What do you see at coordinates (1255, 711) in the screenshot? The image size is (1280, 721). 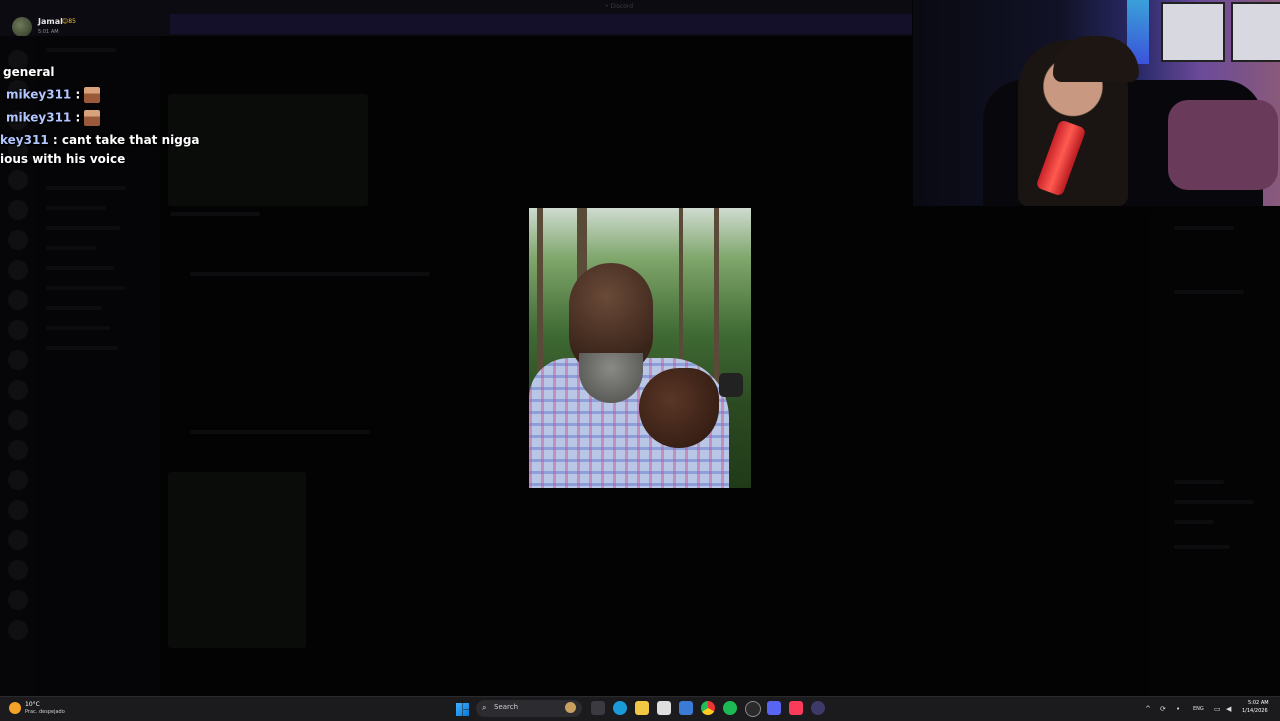 I see `clock-date: 1/14/2026` at bounding box center [1255, 711].